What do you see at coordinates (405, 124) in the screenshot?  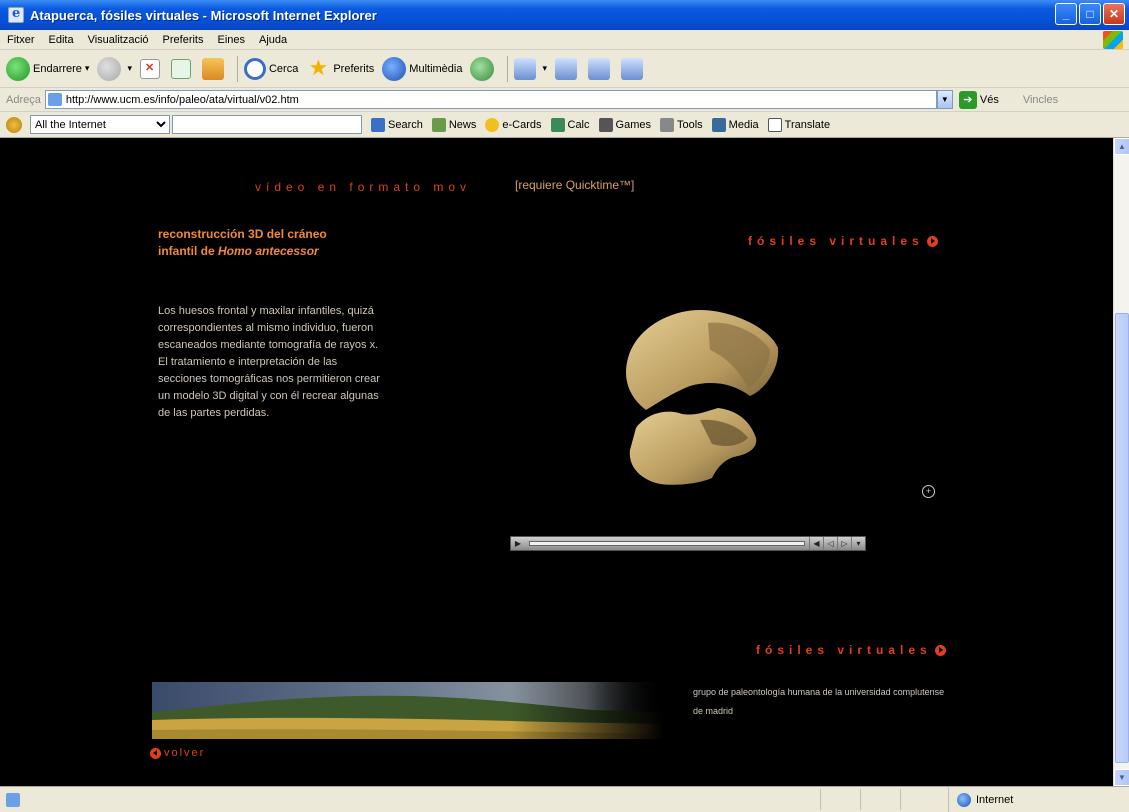 I see `search-link-label: Search` at bounding box center [405, 124].